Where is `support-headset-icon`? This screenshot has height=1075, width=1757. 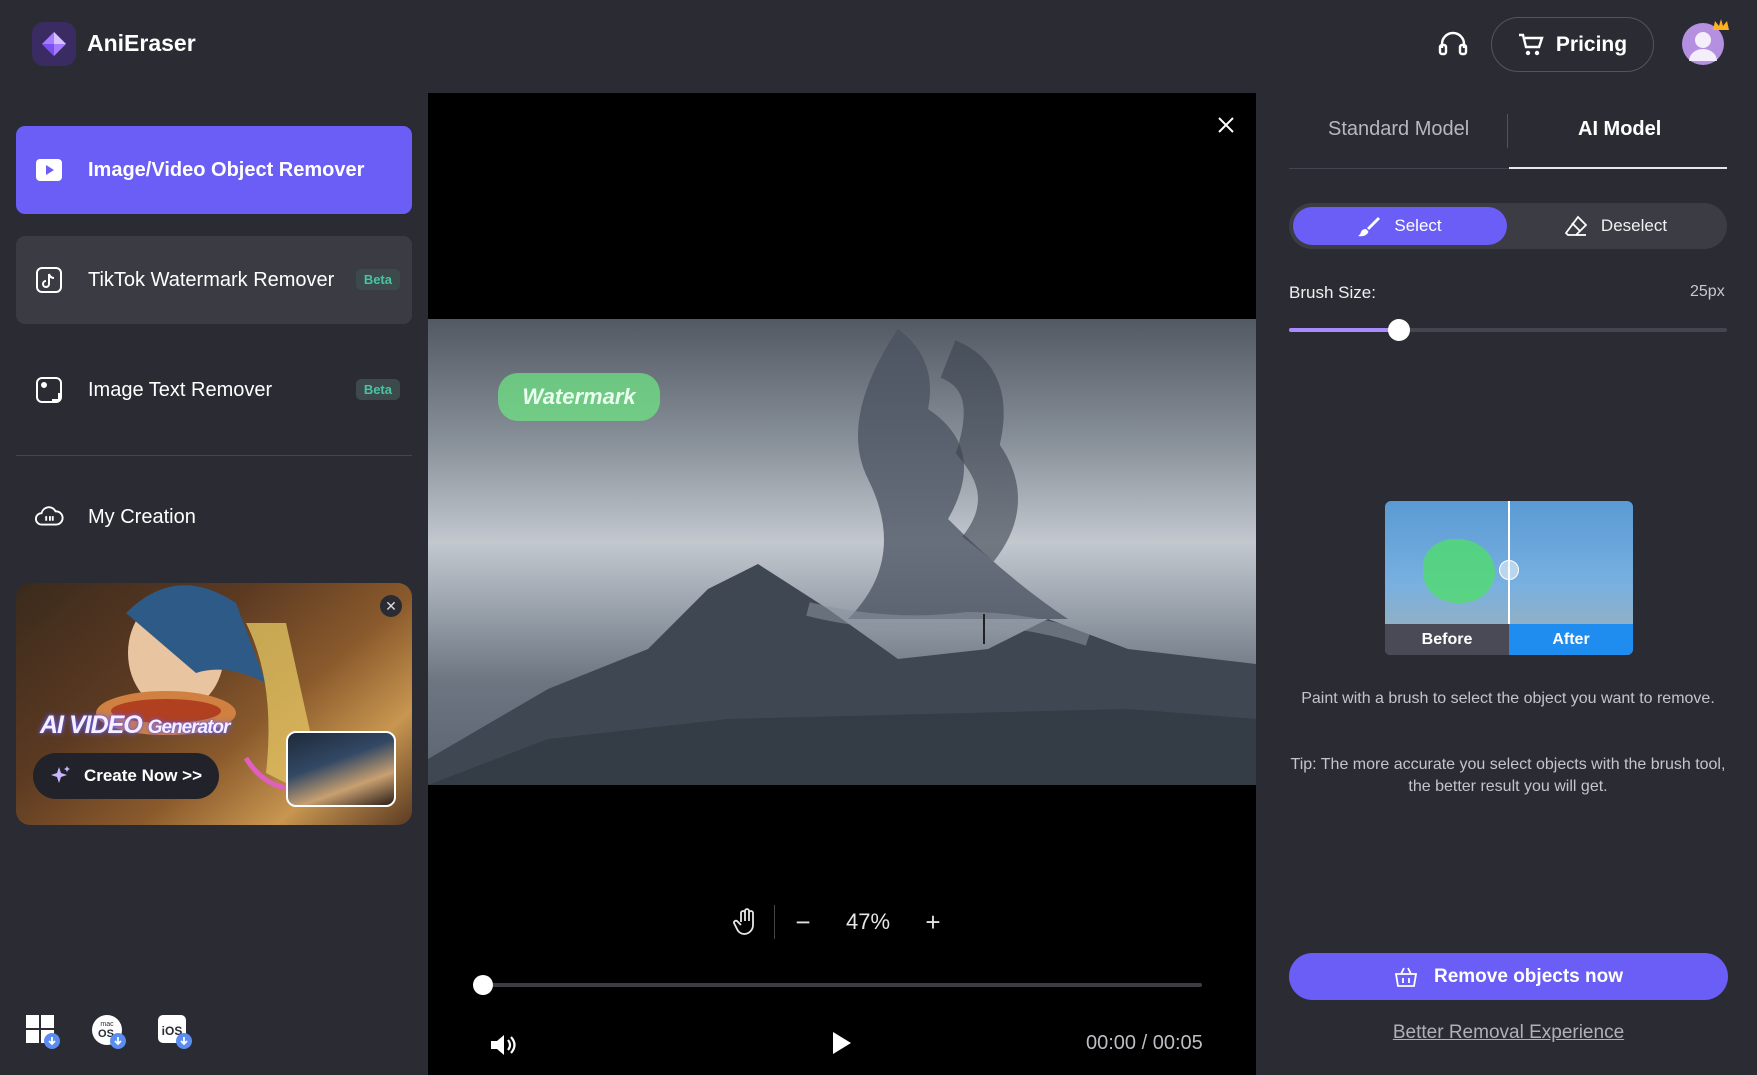
support-headset-icon is located at coordinates (1453, 45).